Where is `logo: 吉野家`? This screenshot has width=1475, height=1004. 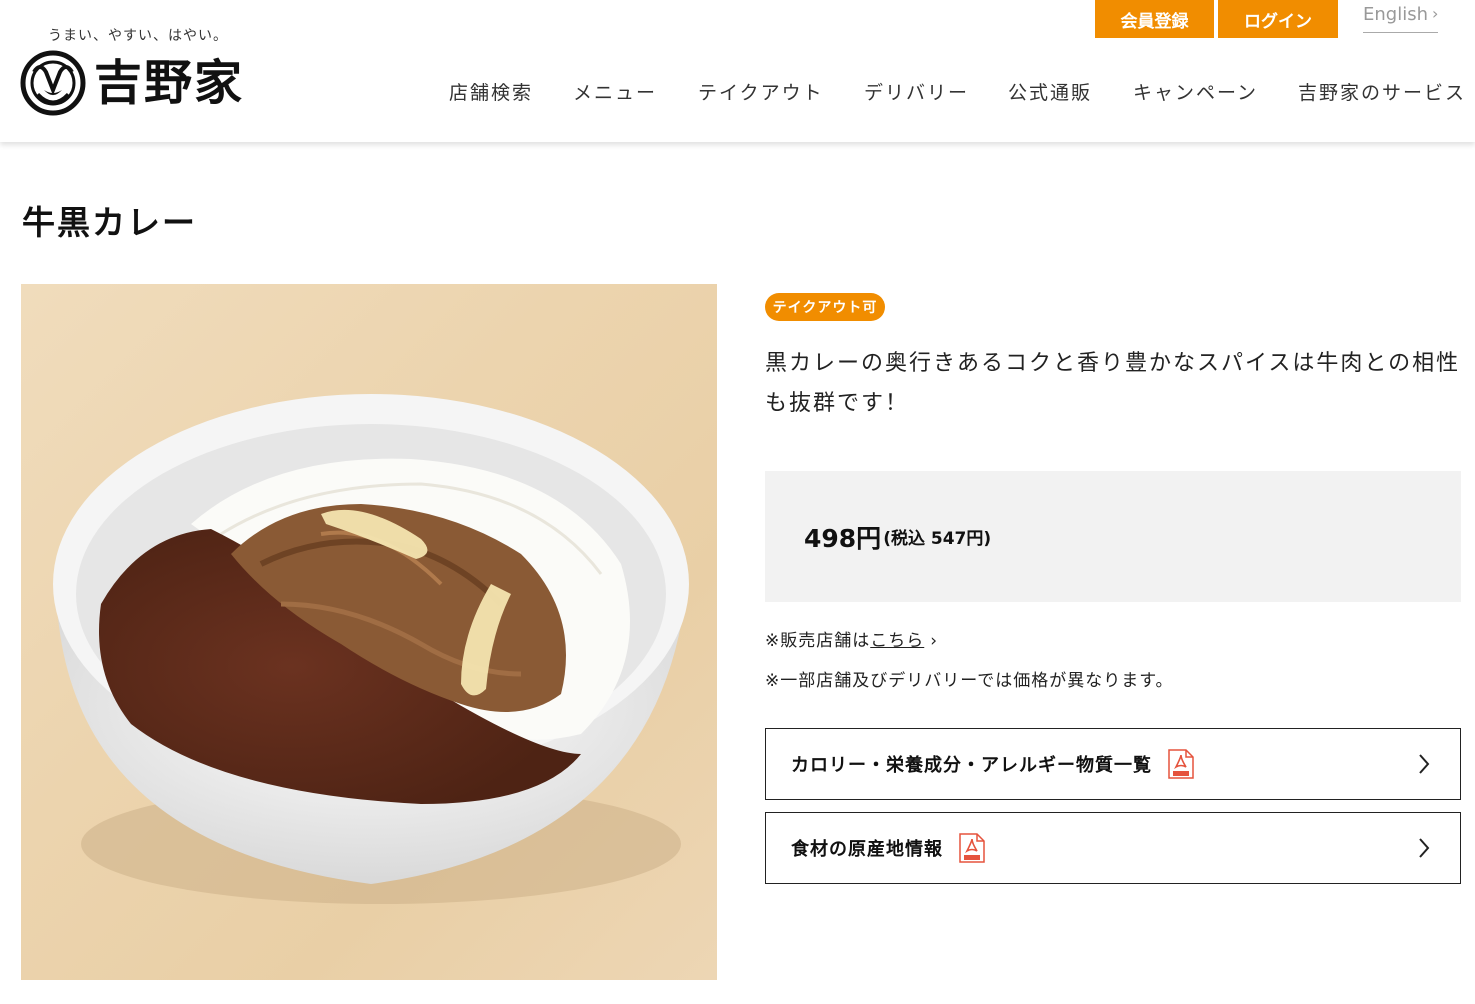
logo: 吉野家 is located at coordinates (132, 83).